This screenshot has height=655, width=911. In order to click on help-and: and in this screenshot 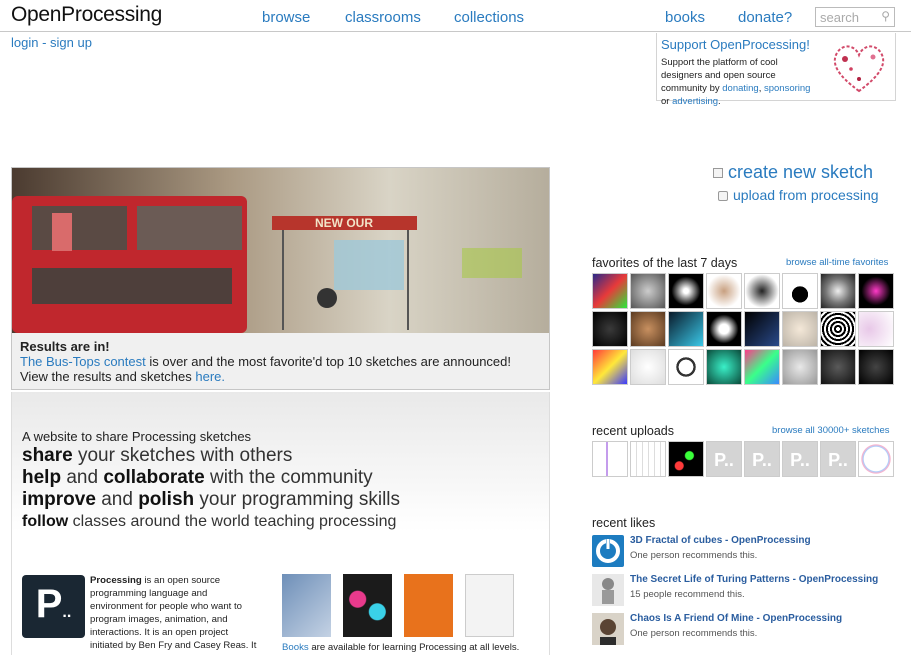, I will do `click(82, 477)`.